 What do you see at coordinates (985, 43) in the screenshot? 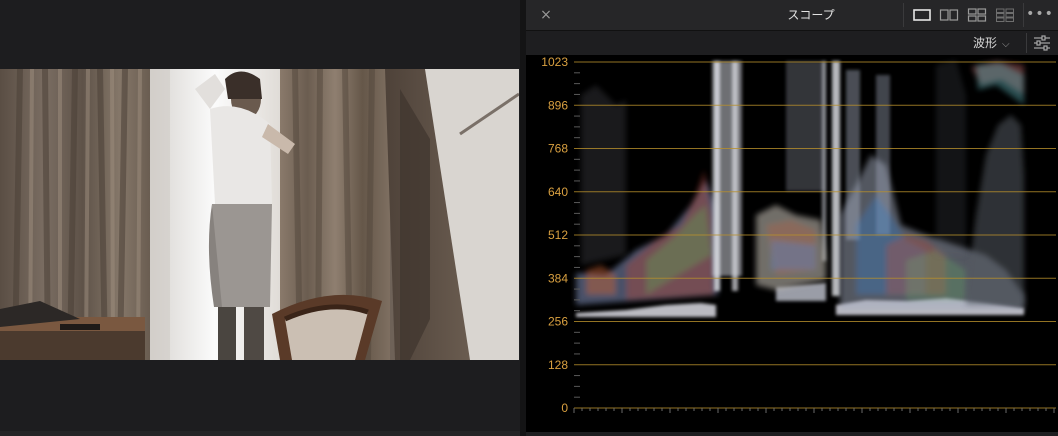
I see `scope-mode-label: 波形` at bounding box center [985, 43].